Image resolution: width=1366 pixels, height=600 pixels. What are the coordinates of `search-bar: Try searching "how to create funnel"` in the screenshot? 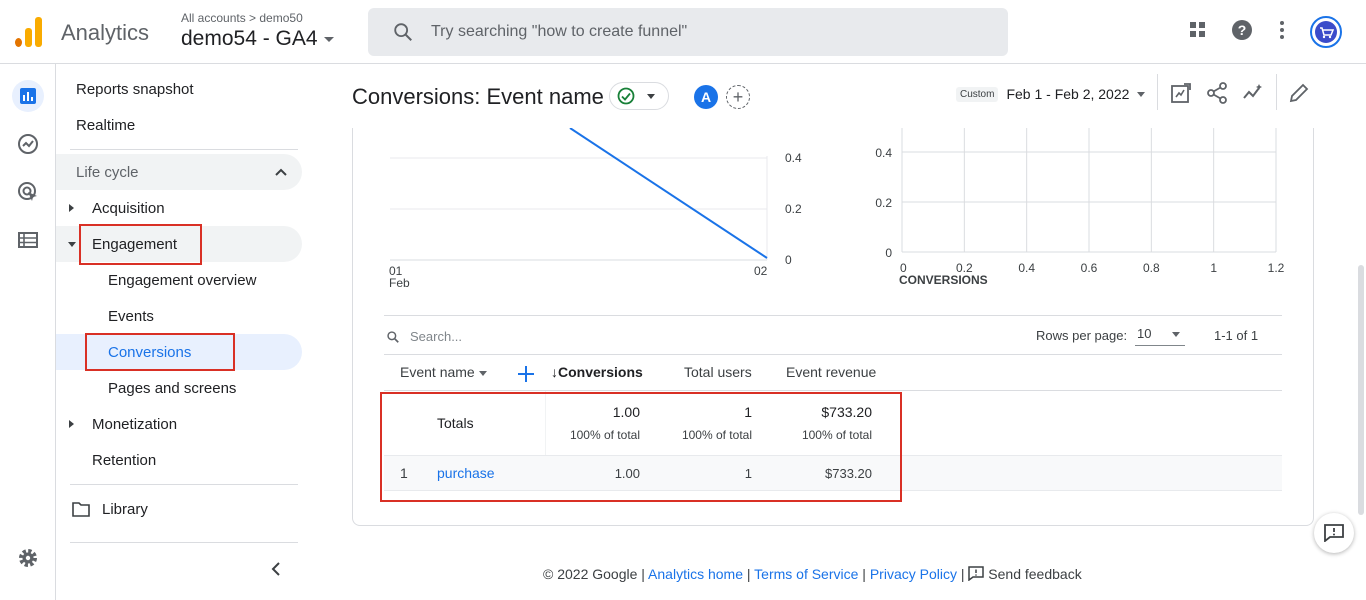 It's located at (688, 32).